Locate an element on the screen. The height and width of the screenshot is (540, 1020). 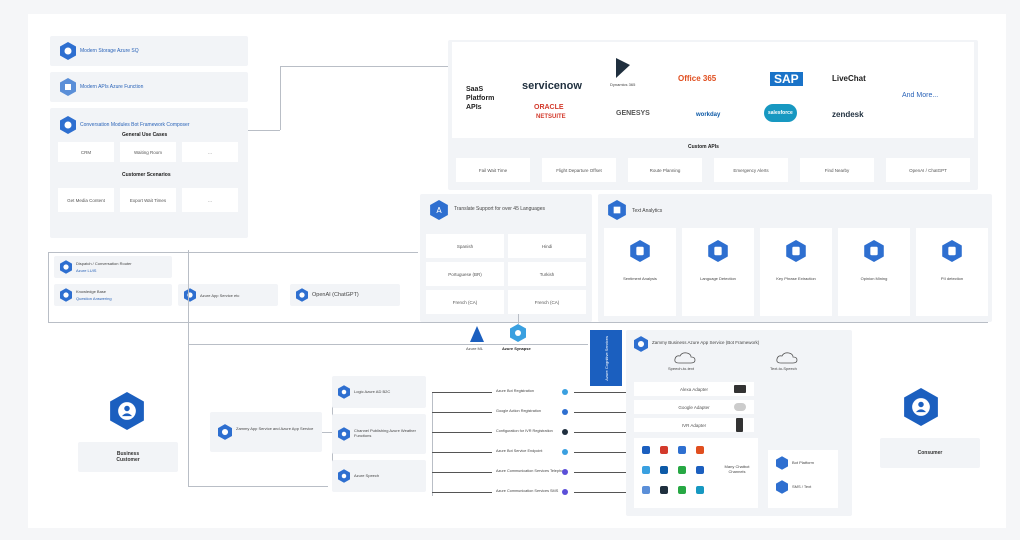
lang-6: French (CA) is located at coordinates (547, 302).